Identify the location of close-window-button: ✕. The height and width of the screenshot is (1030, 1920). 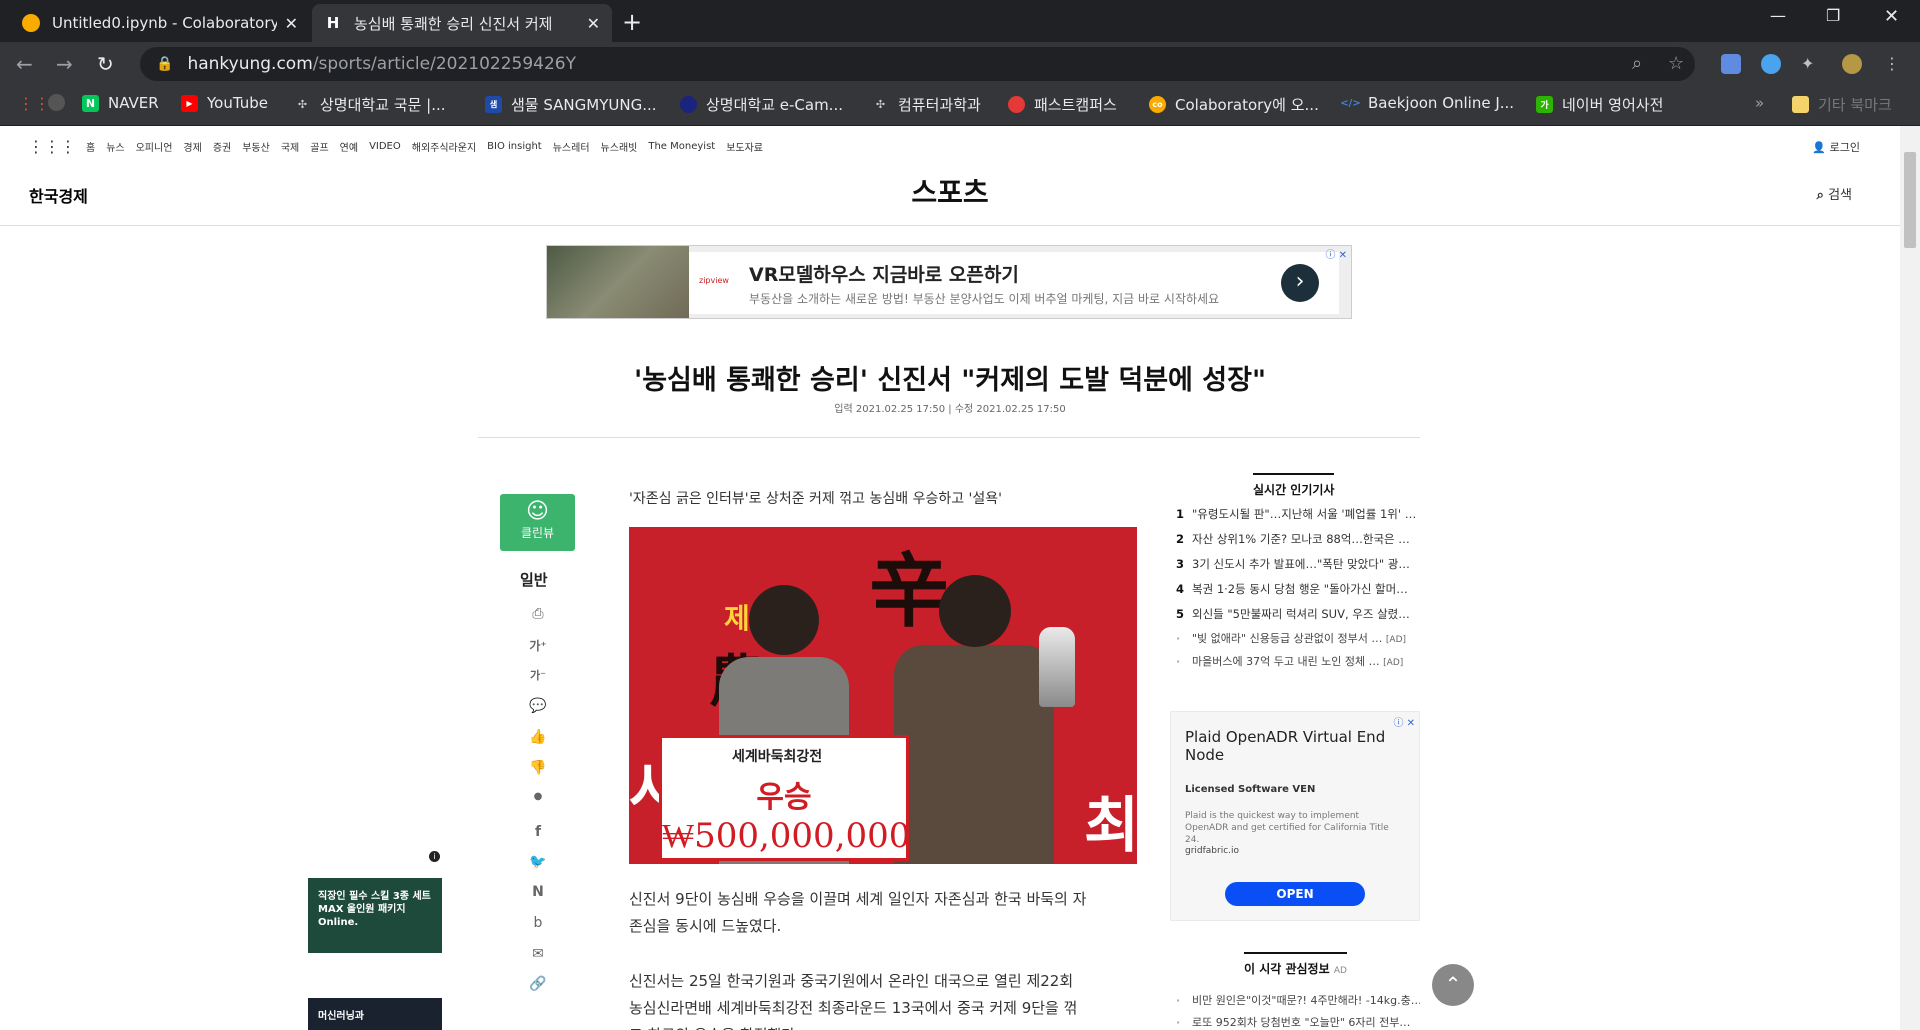
(1891, 16).